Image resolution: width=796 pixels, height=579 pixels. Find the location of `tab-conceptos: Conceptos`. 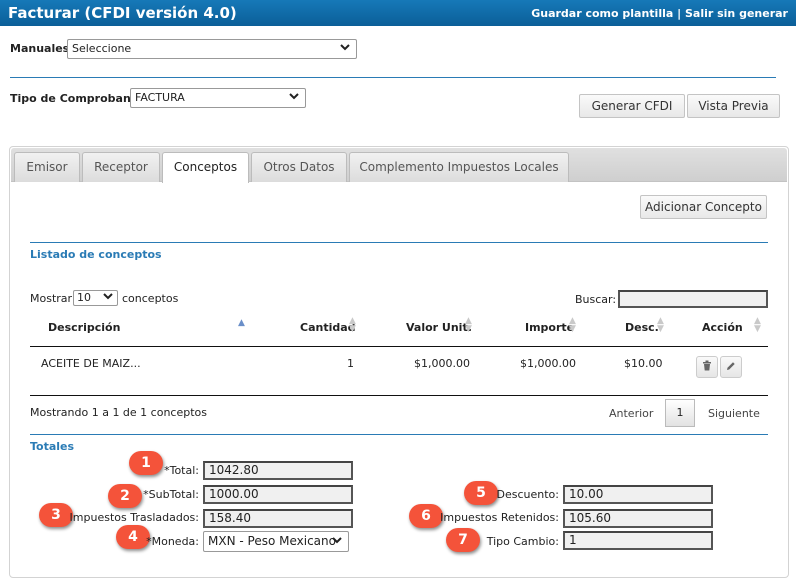

tab-conceptos: Conceptos is located at coordinates (205, 167).